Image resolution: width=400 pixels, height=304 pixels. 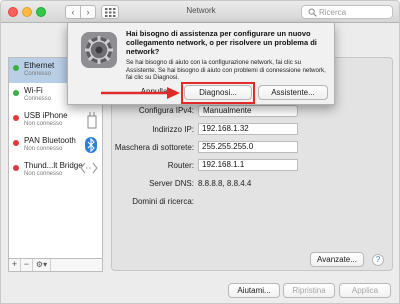 I want to click on subnet-mask-field: 255.255.255.0, so click(x=248, y=147).